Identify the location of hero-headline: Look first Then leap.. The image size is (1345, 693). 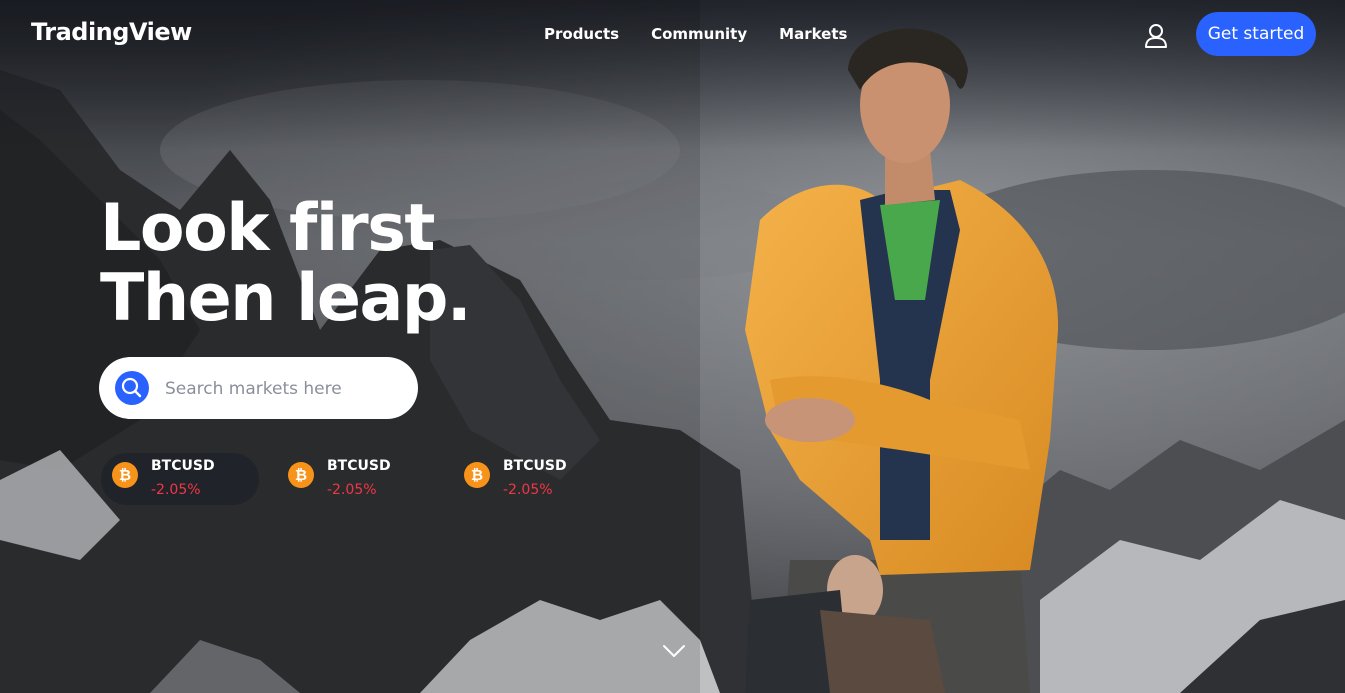
(286, 263).